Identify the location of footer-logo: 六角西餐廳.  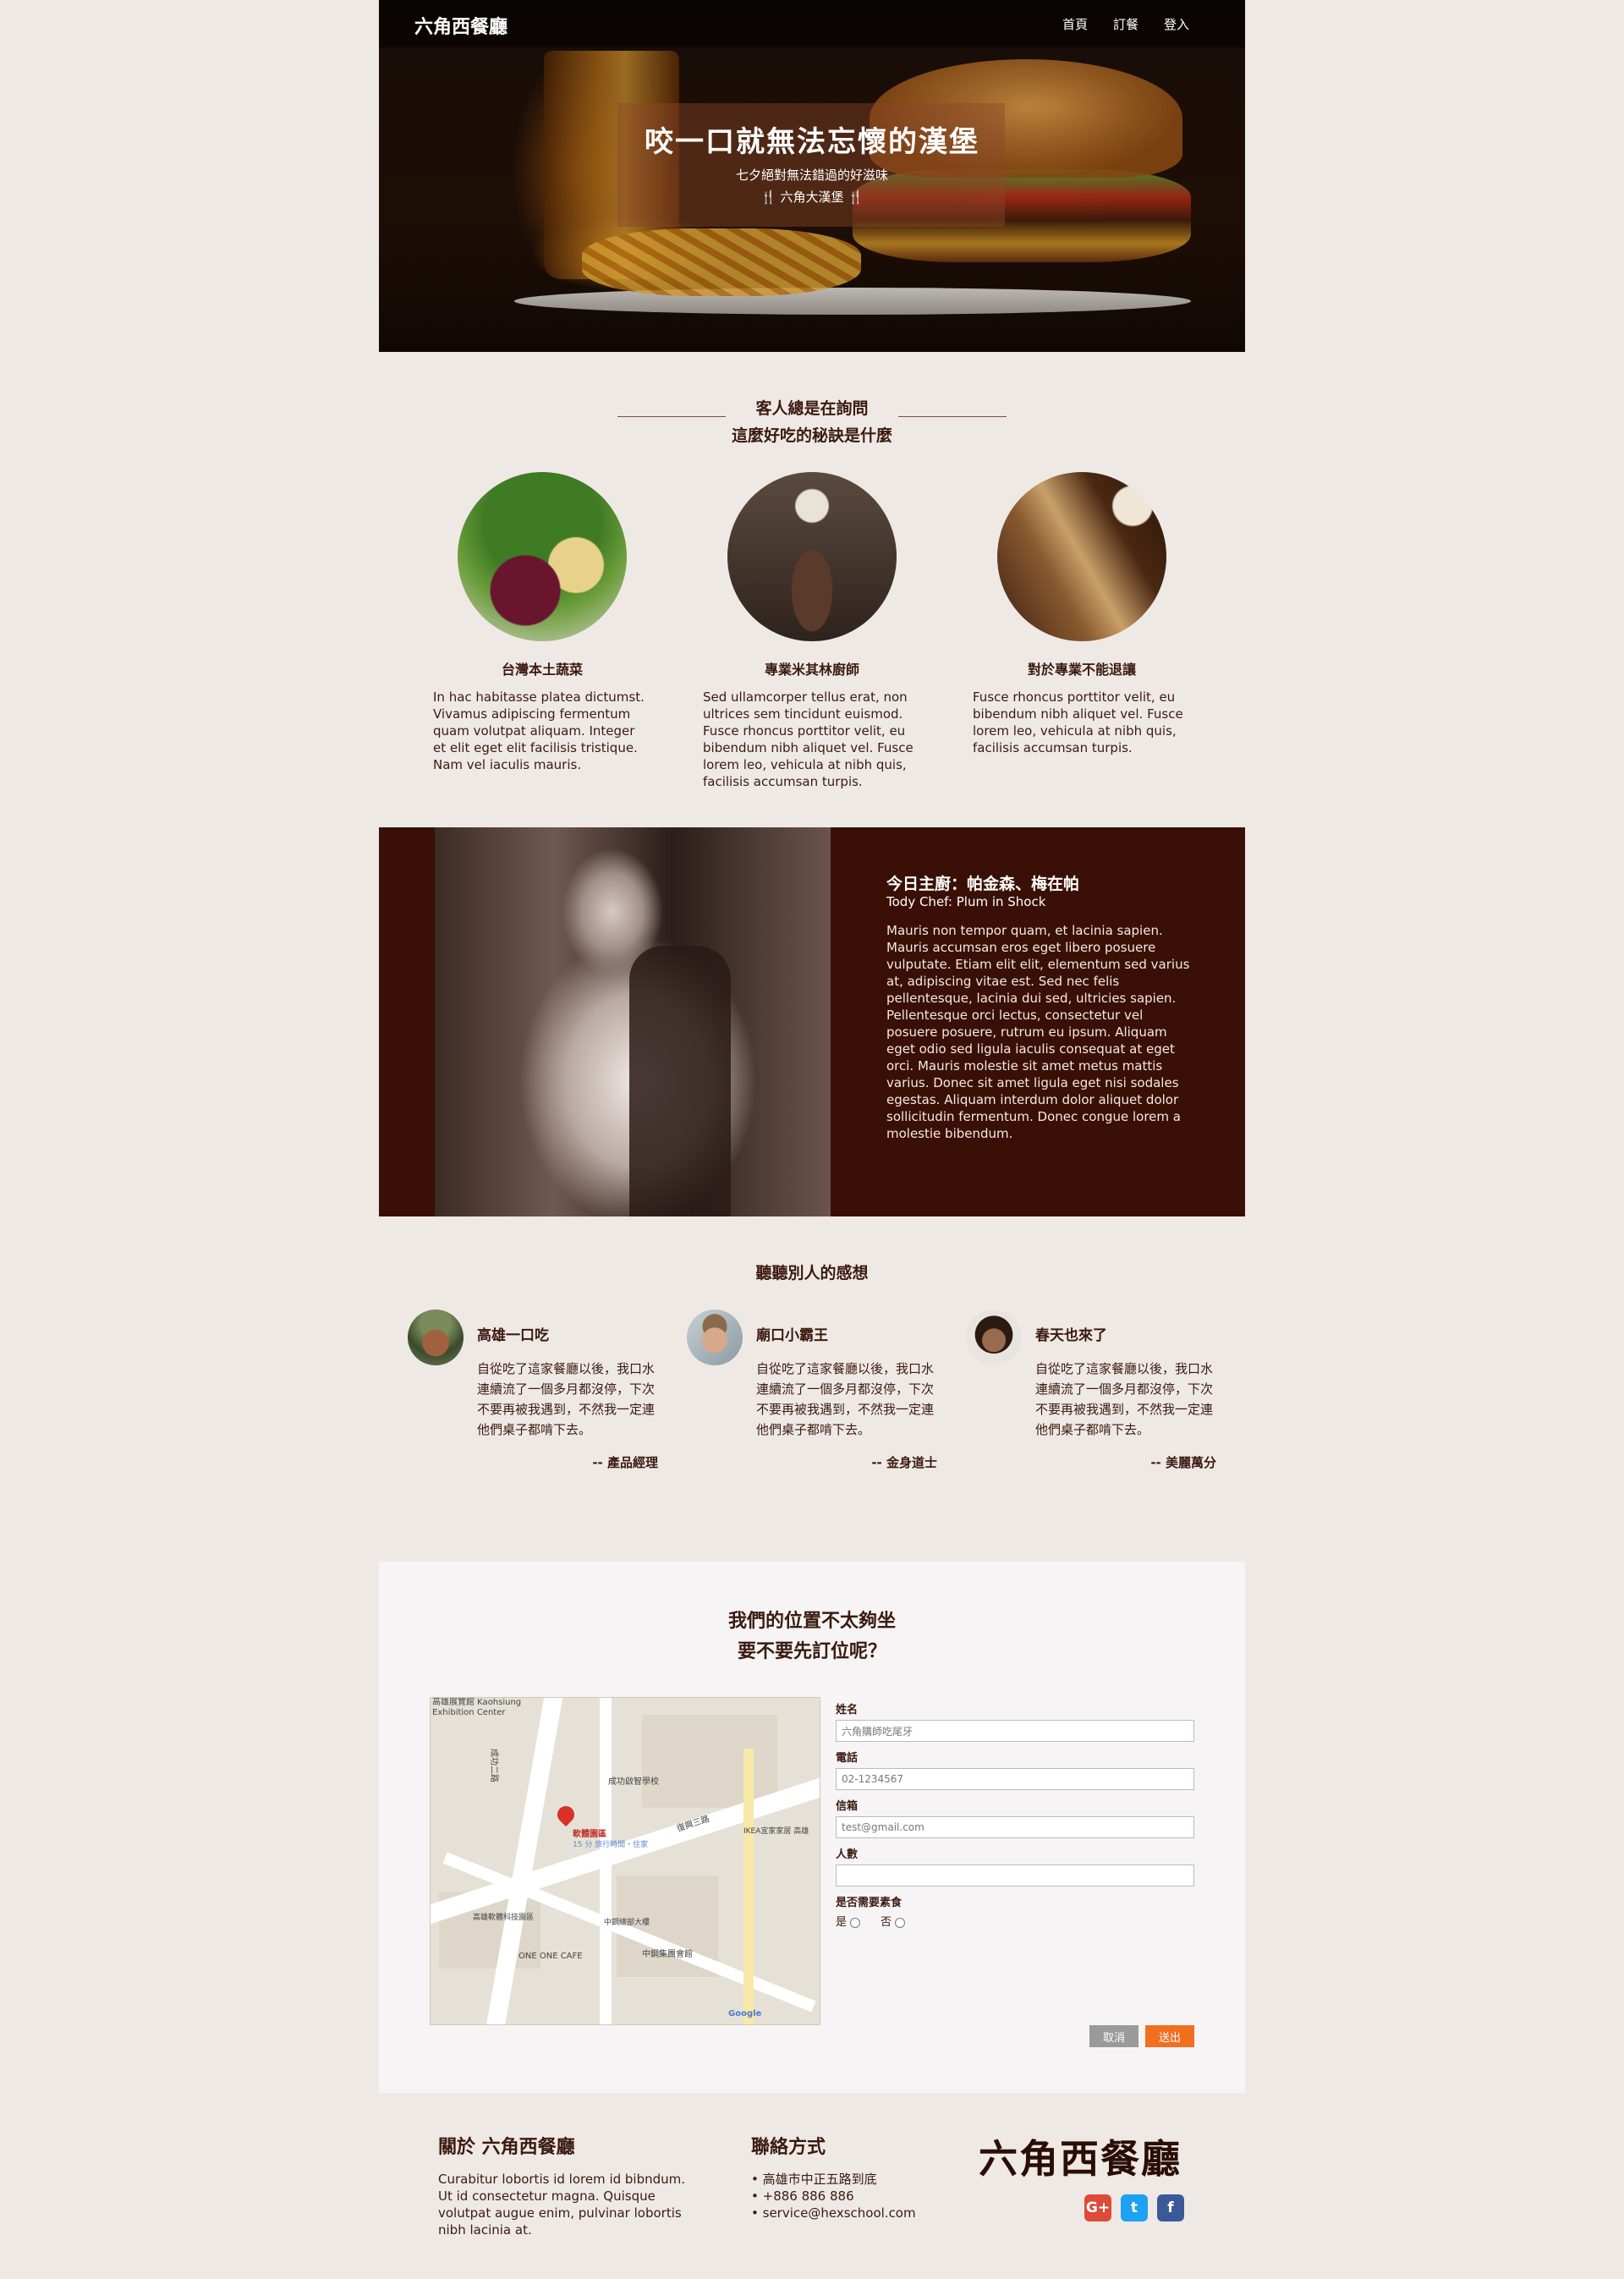
(1081, 2159).